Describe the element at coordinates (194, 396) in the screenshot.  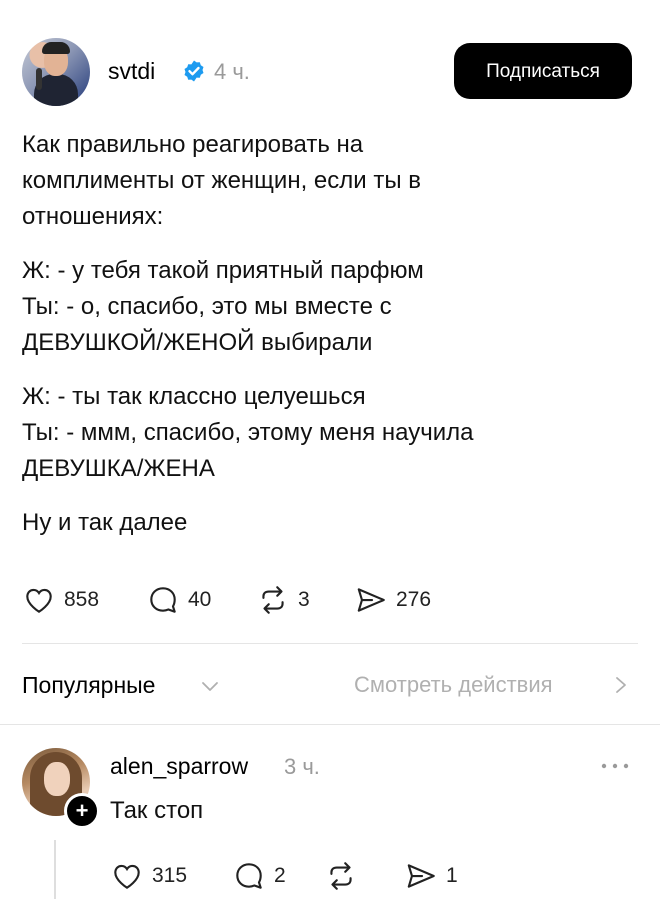
I see `post-line: Ж: - ты так классно целуешься` at that location.